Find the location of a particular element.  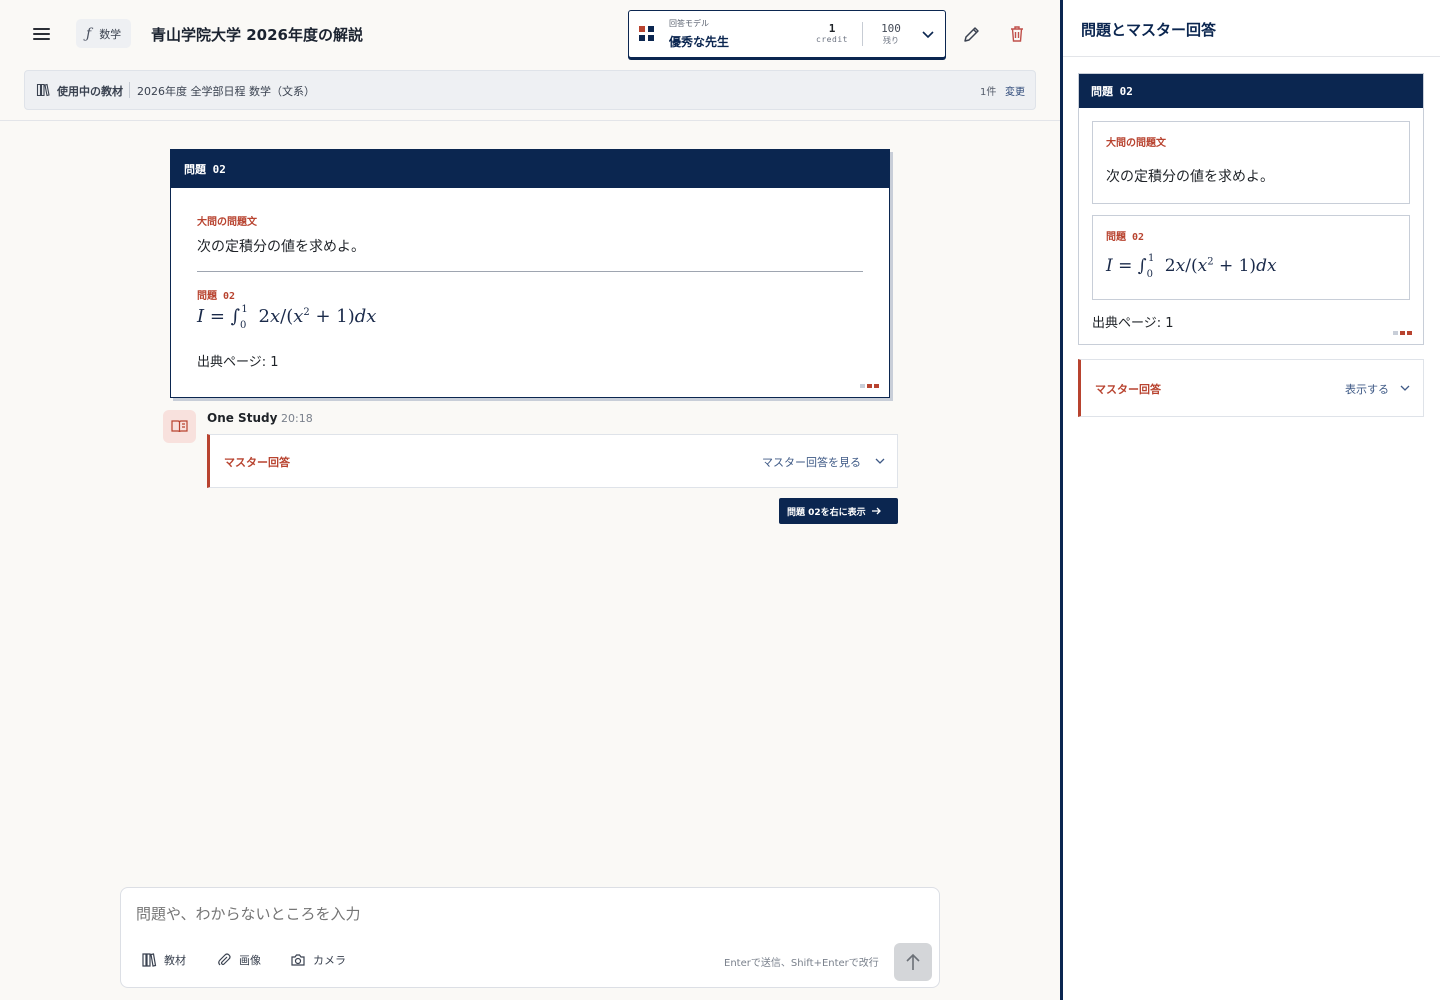

change-material-link: 変更 is located at coordinates (1015, 90).